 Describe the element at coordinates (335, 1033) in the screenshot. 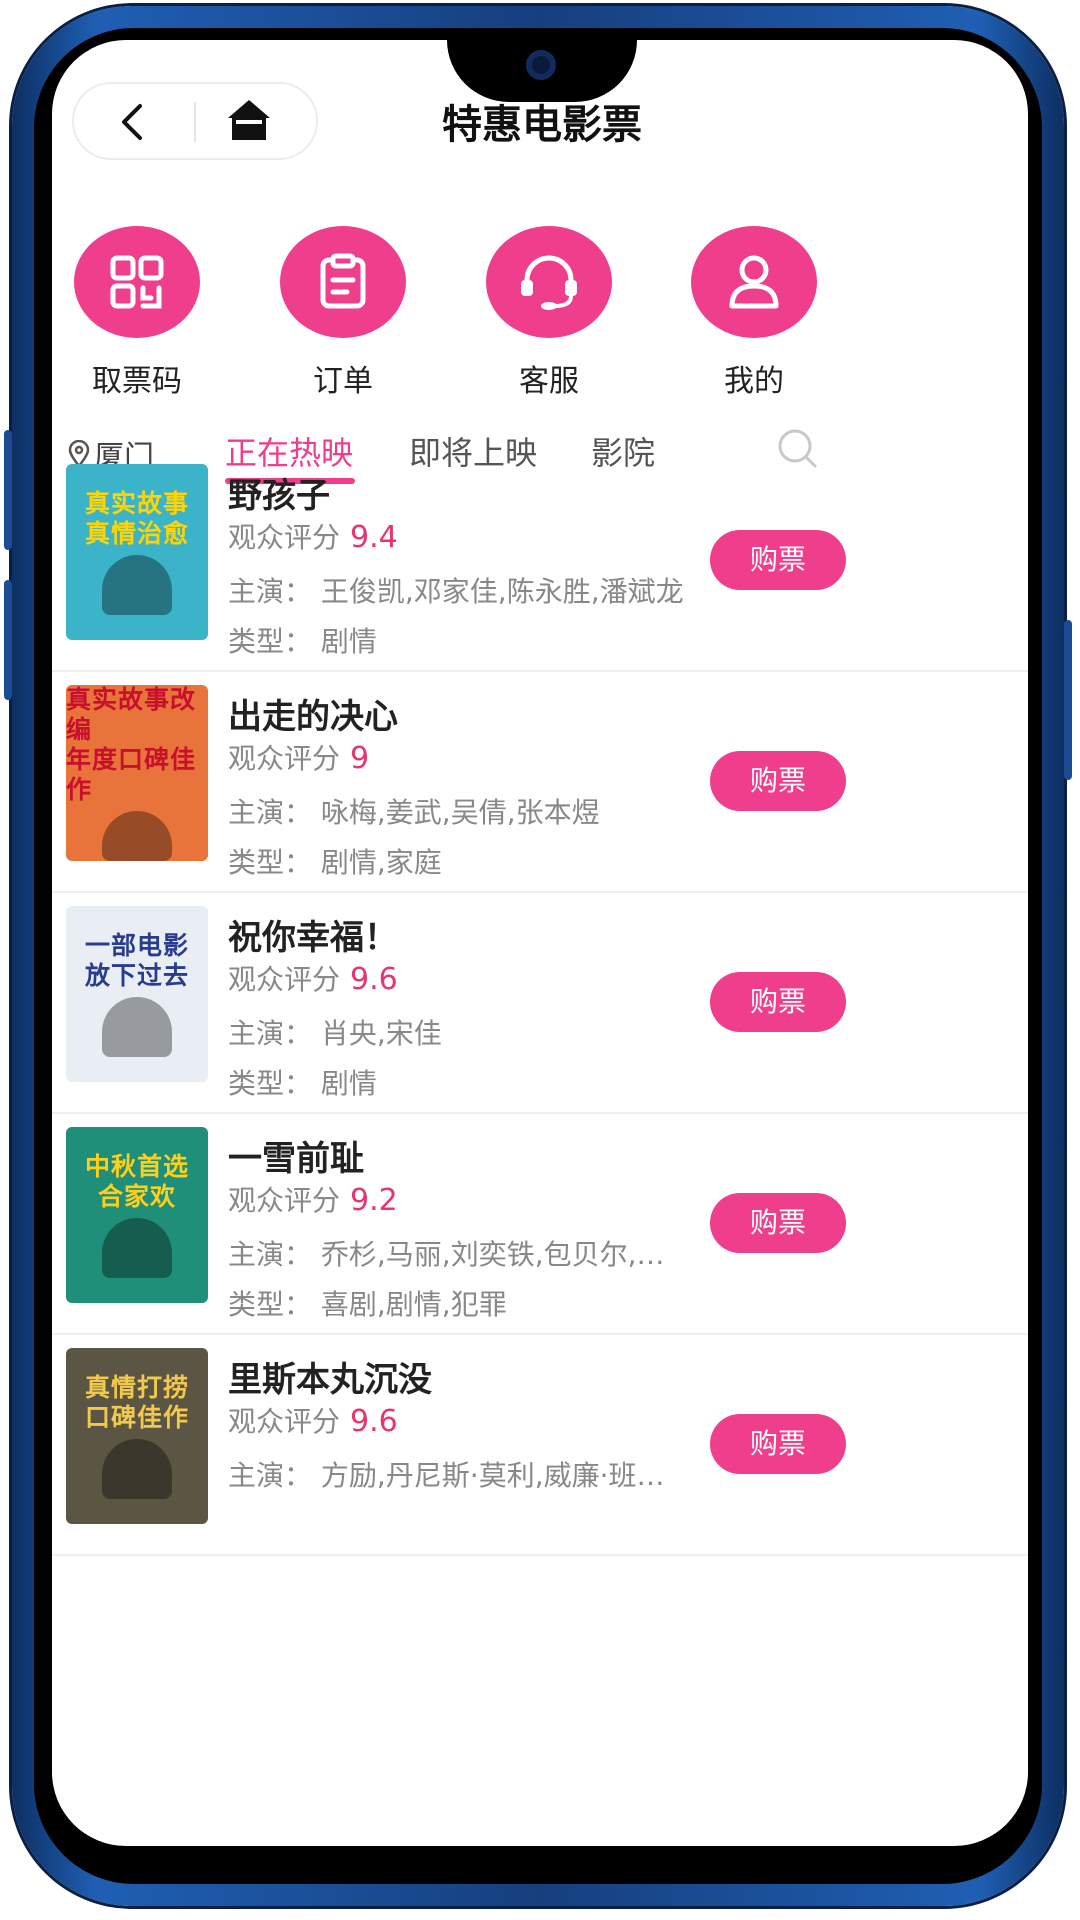

I see `movie-cast: 主演： 肖央,宋佳` at that location.